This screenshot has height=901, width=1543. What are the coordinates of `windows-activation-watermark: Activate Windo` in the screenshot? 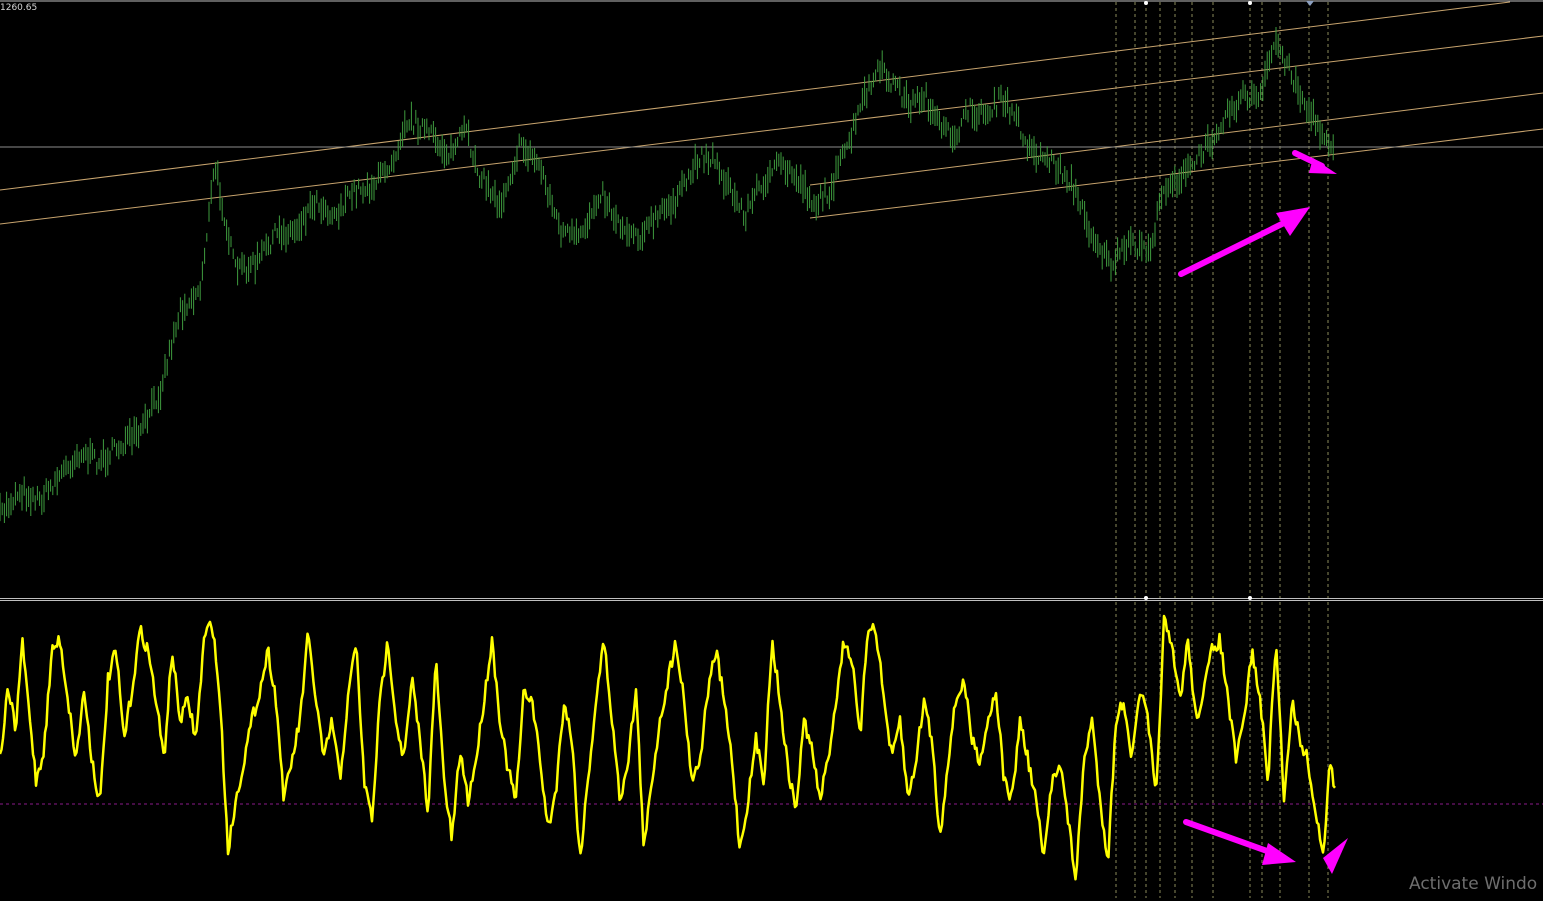 It's located at (1473, 884).